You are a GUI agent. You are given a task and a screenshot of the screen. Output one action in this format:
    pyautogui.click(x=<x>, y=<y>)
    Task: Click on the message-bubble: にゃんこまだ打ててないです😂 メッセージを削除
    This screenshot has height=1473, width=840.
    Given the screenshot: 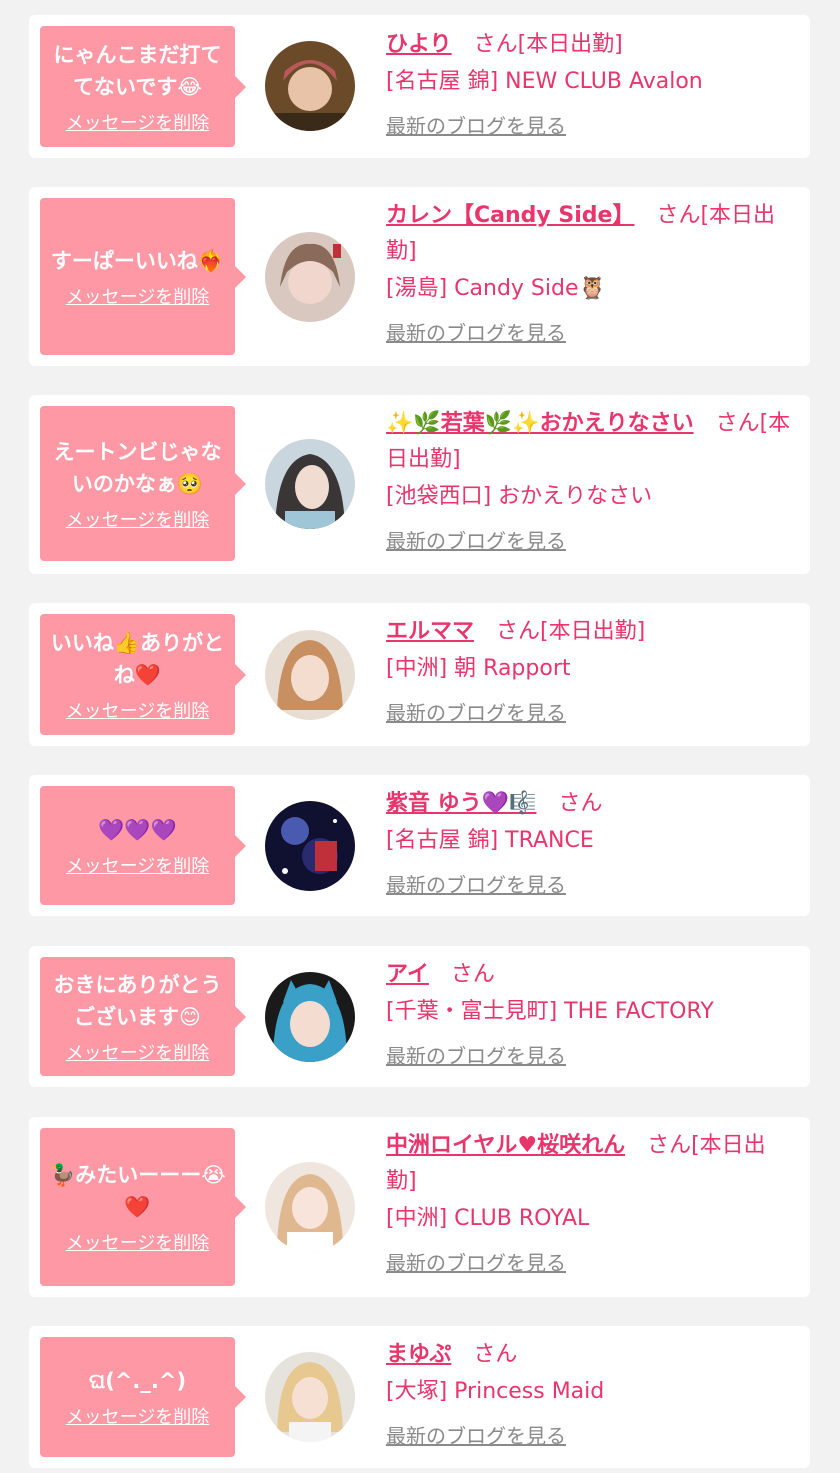 What is the action you would take?
    pyautogui.click(x=143, y=86)
    